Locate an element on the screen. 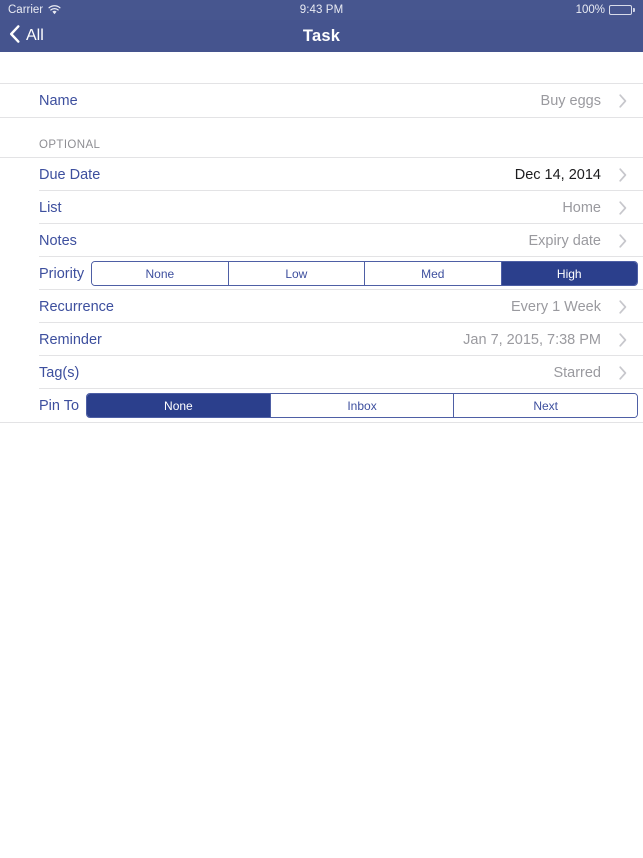  back-button: All is located at coordinates (22, 36).